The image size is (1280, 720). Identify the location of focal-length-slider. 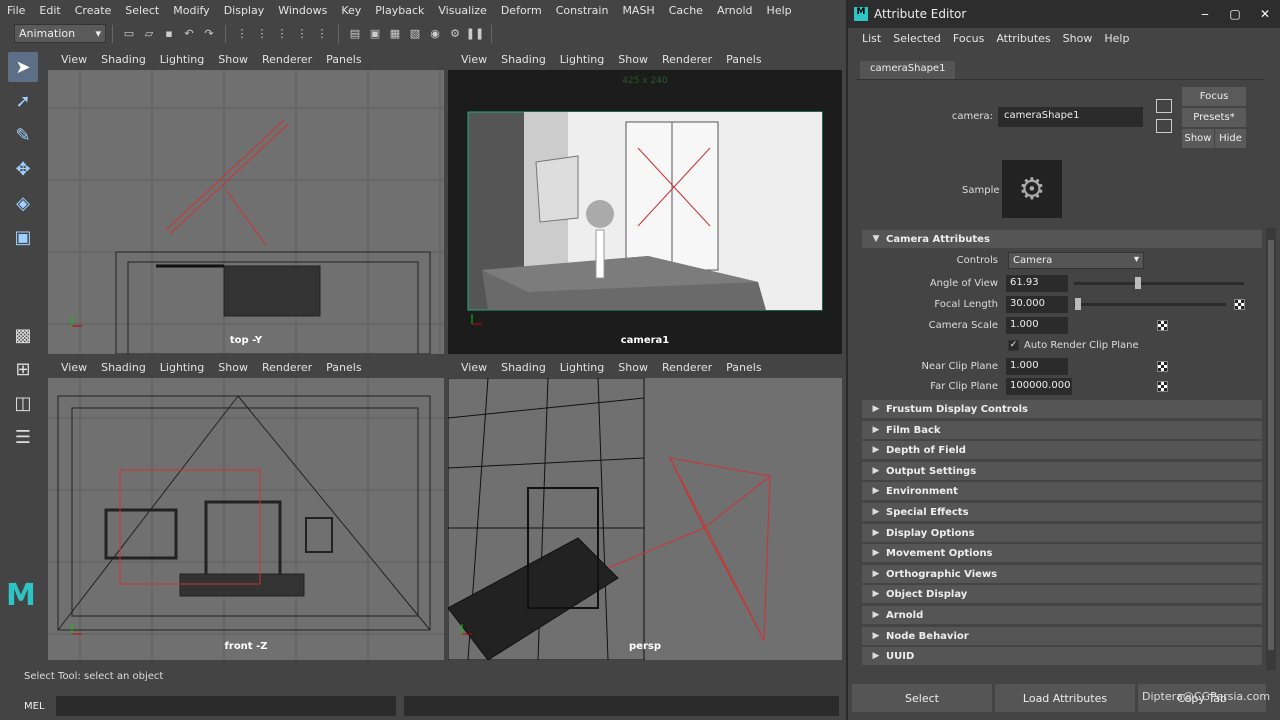
(1150, 304).